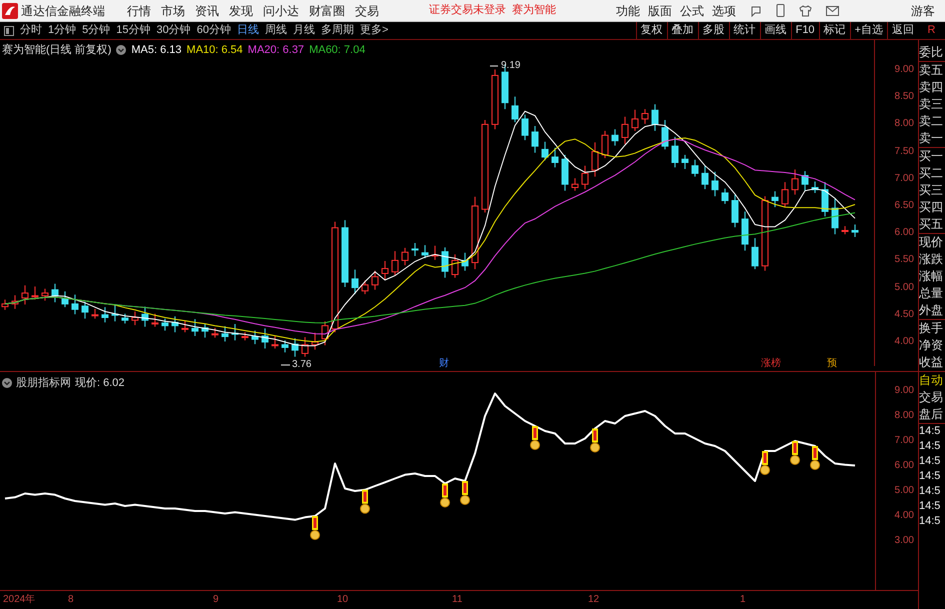 This screenshot has width=945, height=609. What do you see at coordinates (173, 11) in the screenshot?
I see `menu-item: 市场` at bounding box center [173, 11].